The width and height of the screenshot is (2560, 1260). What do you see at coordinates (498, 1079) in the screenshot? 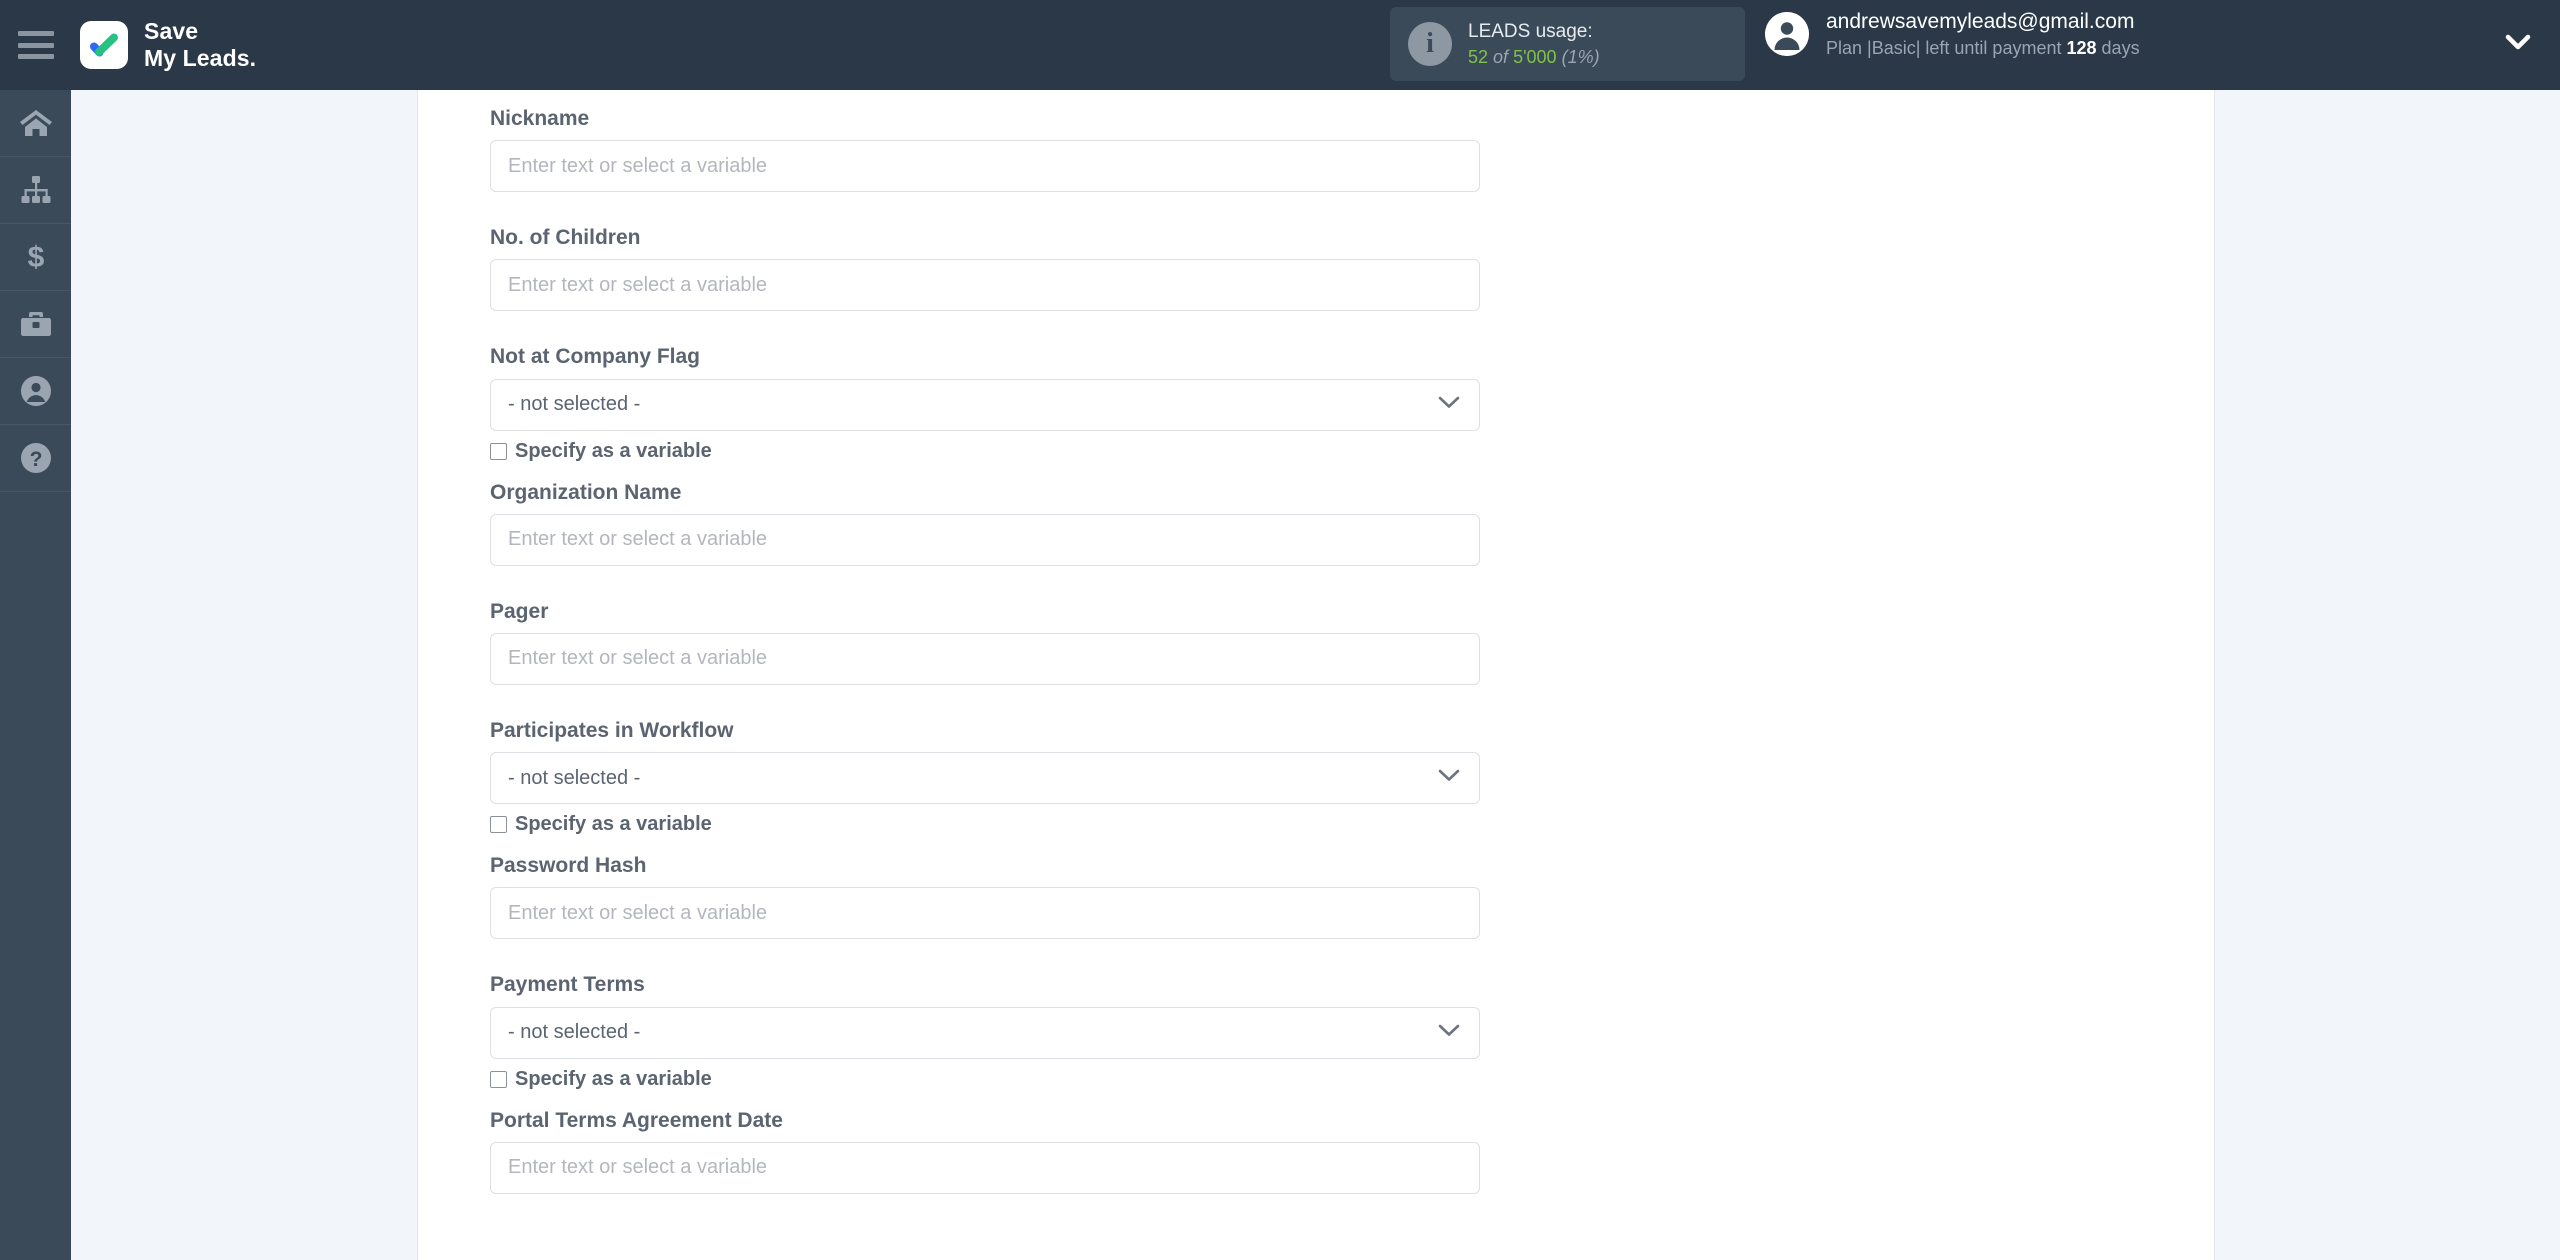
I see `checkbox-payment-terms` at bounding box center [498, 1079].